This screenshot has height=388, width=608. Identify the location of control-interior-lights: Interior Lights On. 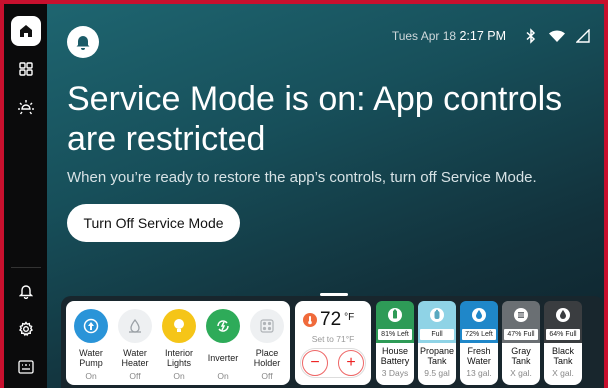
(179, 345).